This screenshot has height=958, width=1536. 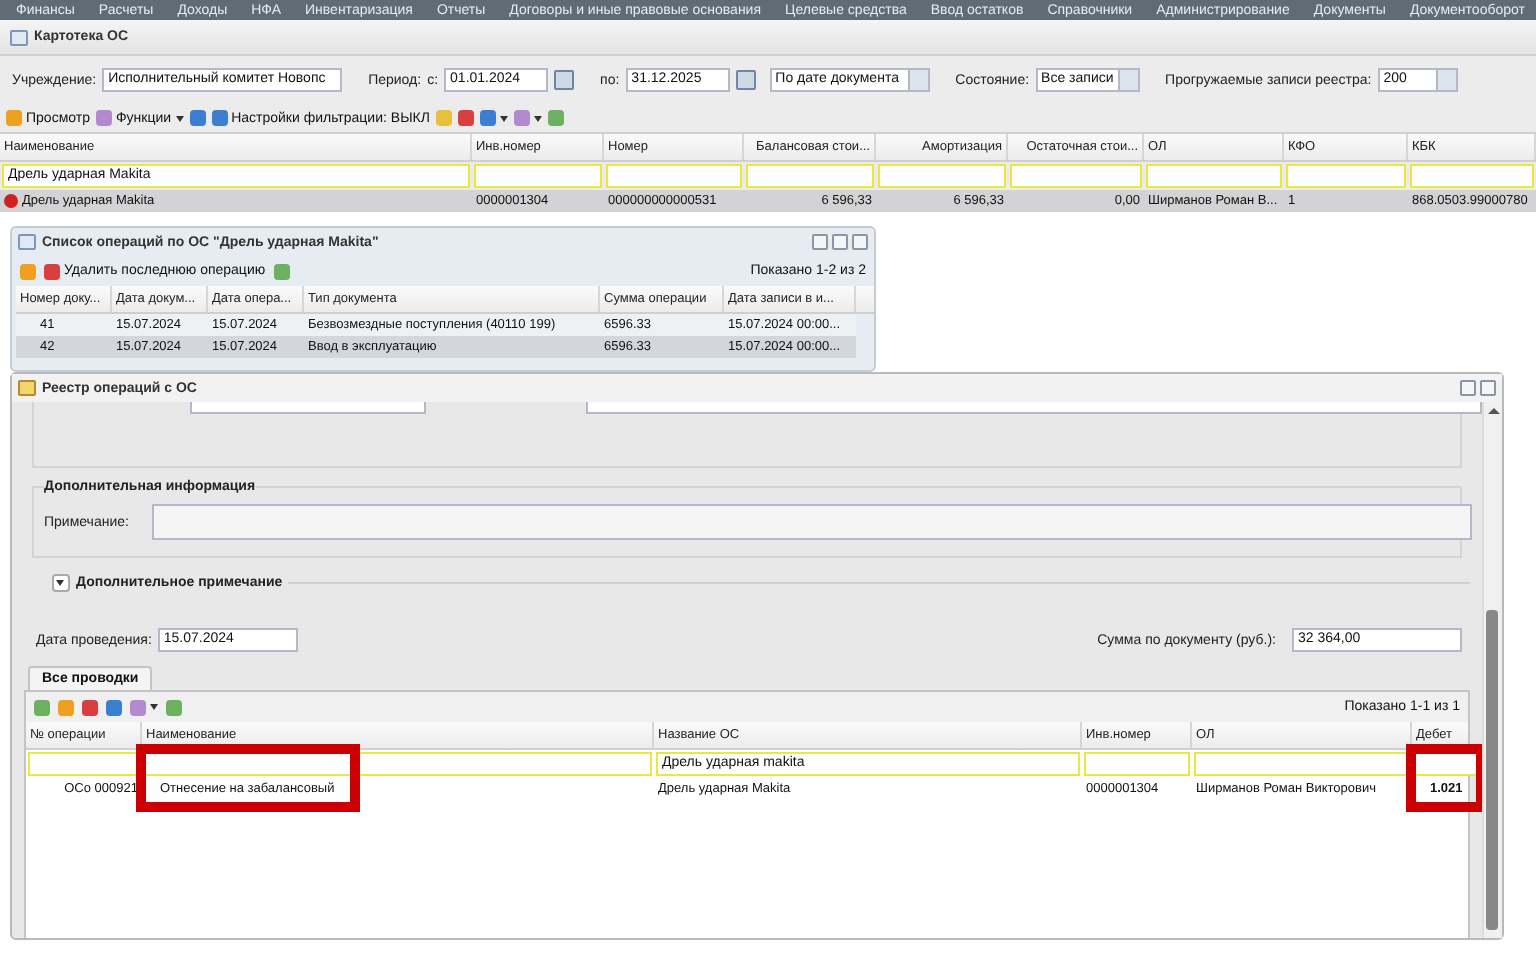 What do you see at coordinates (61, 582) in the screenshot?
I see `expand-toggle` at bounding box center [61, 582].